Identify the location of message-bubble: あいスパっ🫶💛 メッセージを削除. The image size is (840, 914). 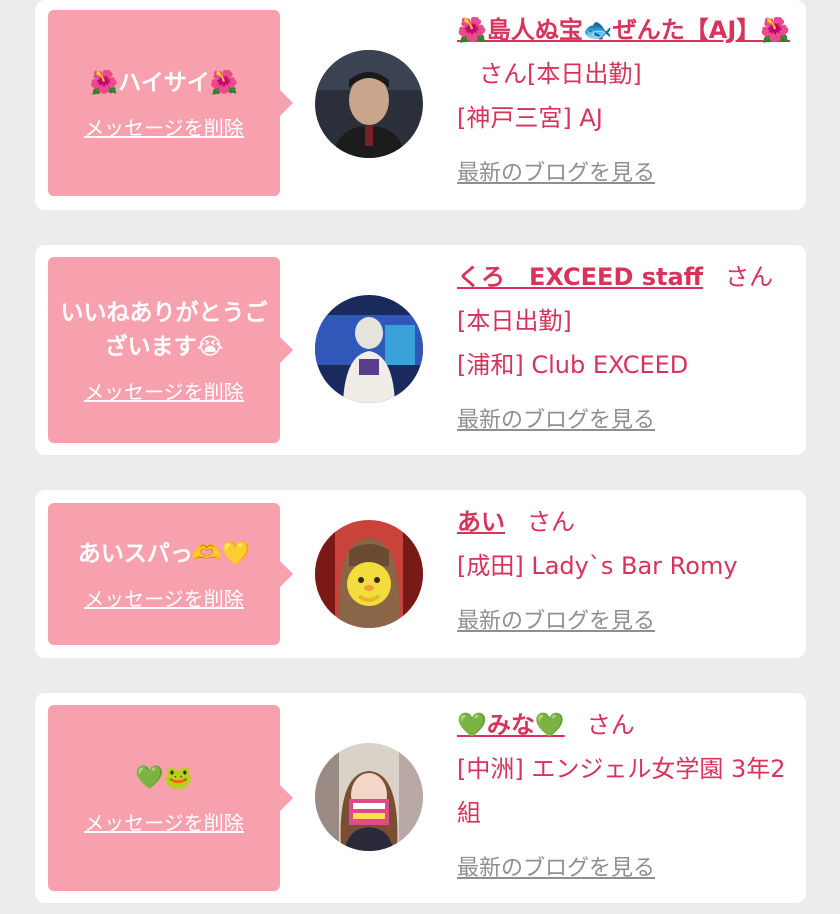
(170, 574).